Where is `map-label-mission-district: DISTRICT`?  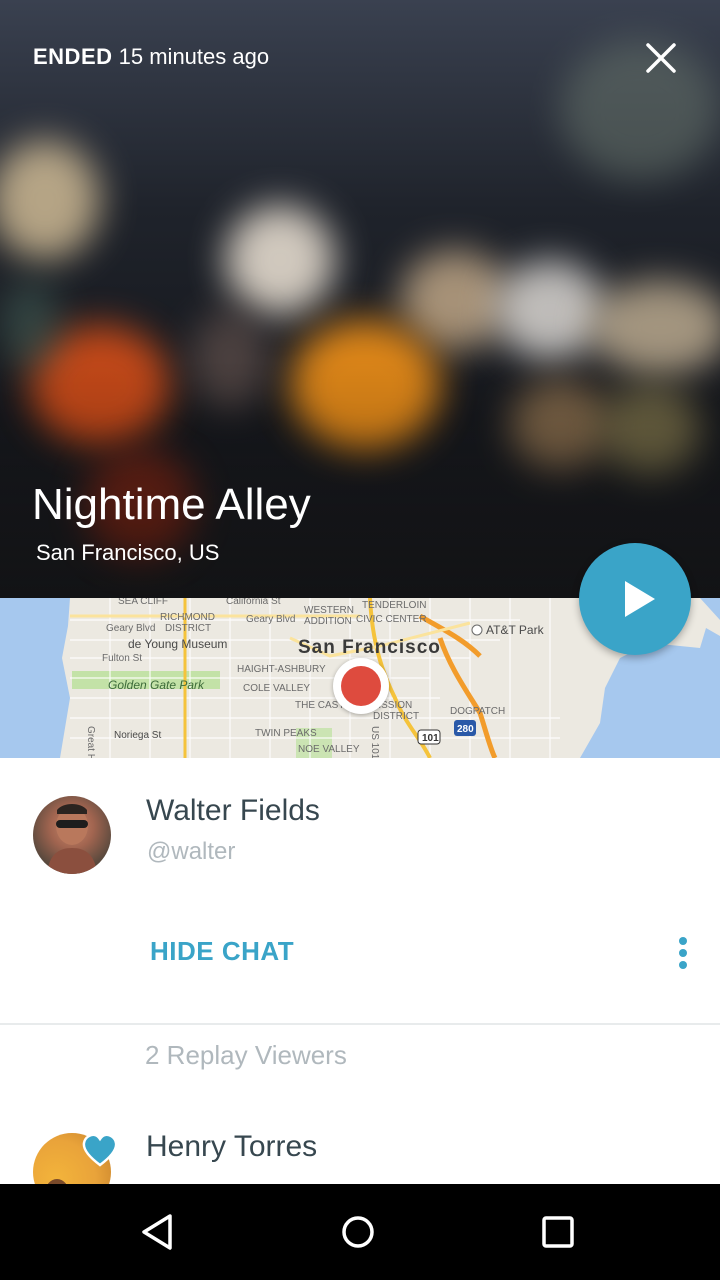
map-label-mission-district: DISTRICT is located at coordinates (396, 716).